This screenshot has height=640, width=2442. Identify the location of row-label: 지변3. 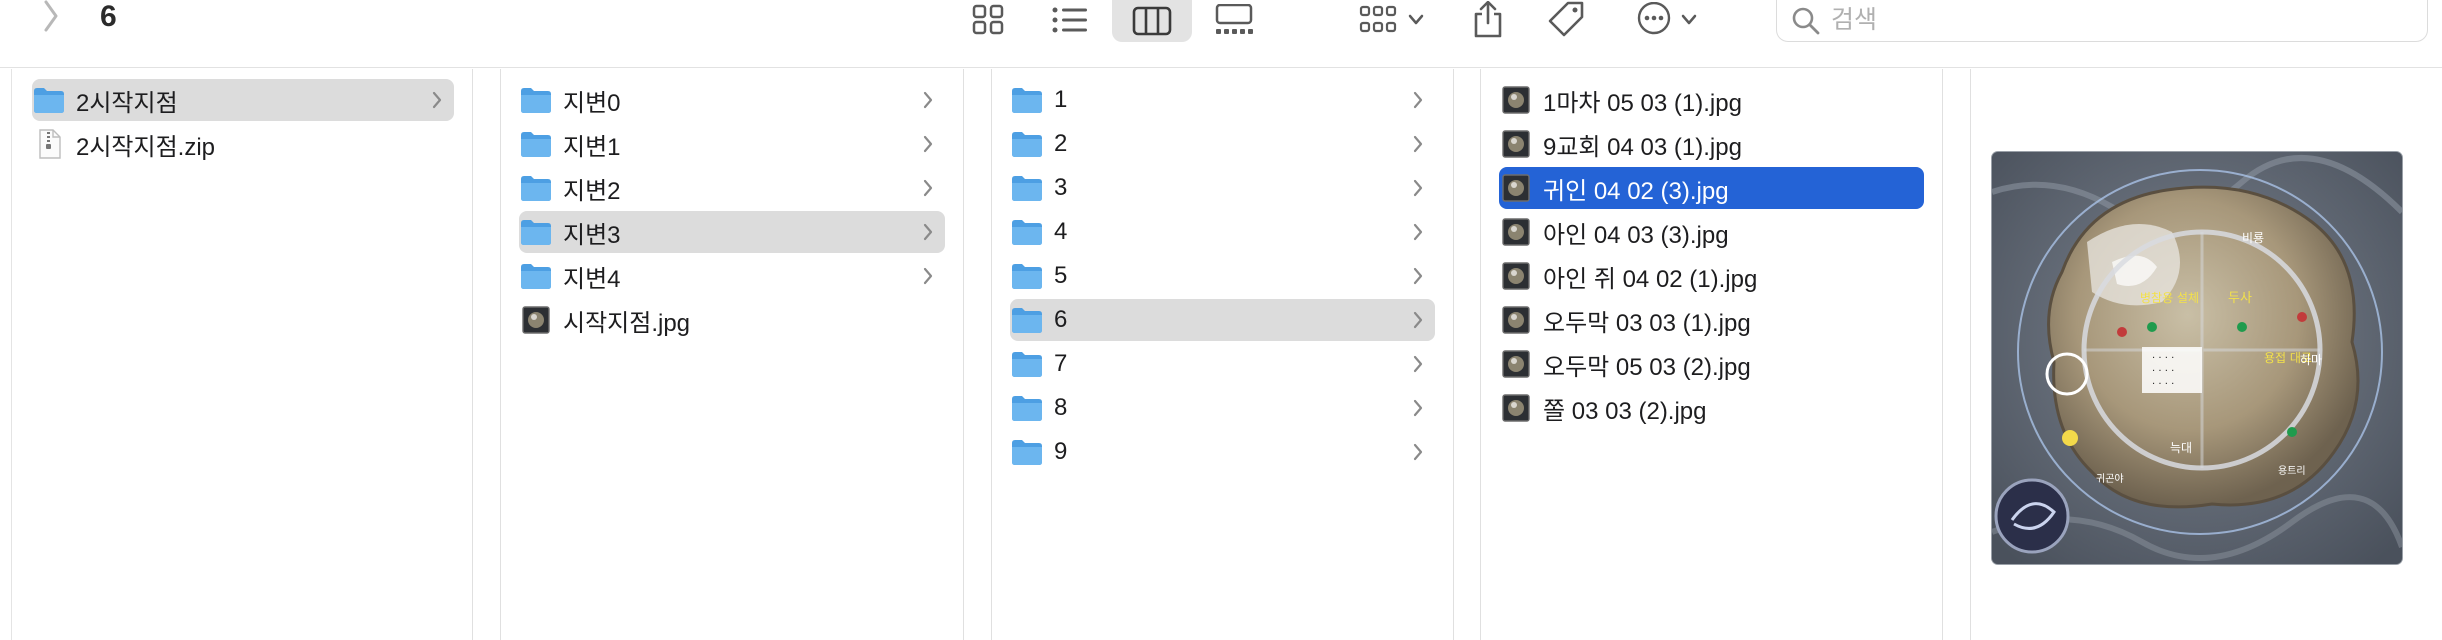
(592, 235).